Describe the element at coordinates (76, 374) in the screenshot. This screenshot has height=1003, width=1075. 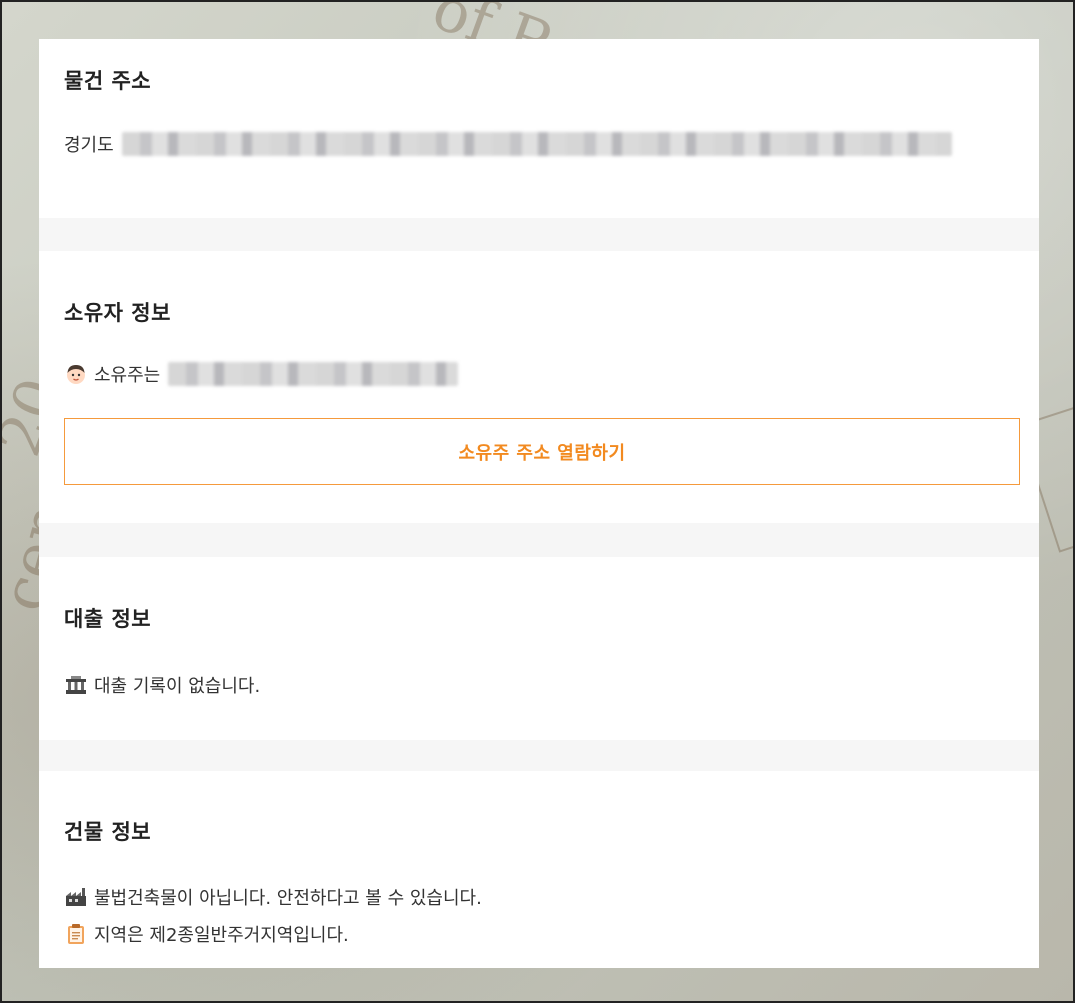
I see `person-face-icon` at that location.